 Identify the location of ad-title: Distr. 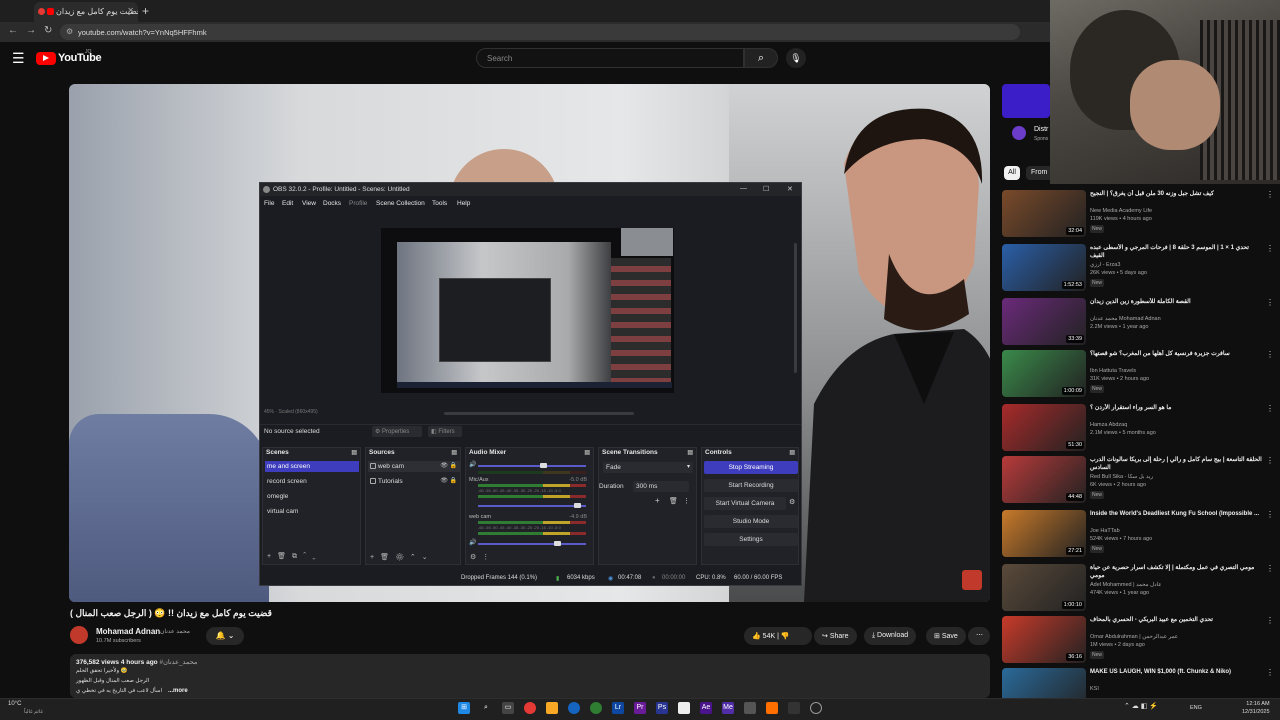
(1041, 129).